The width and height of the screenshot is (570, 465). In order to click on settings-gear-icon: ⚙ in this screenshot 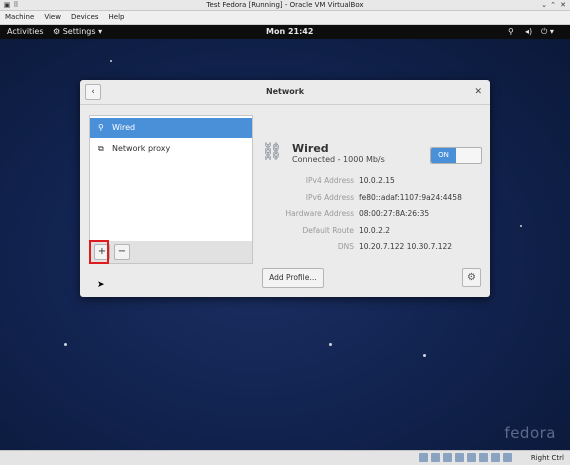, I will do `click(57, 31)`.